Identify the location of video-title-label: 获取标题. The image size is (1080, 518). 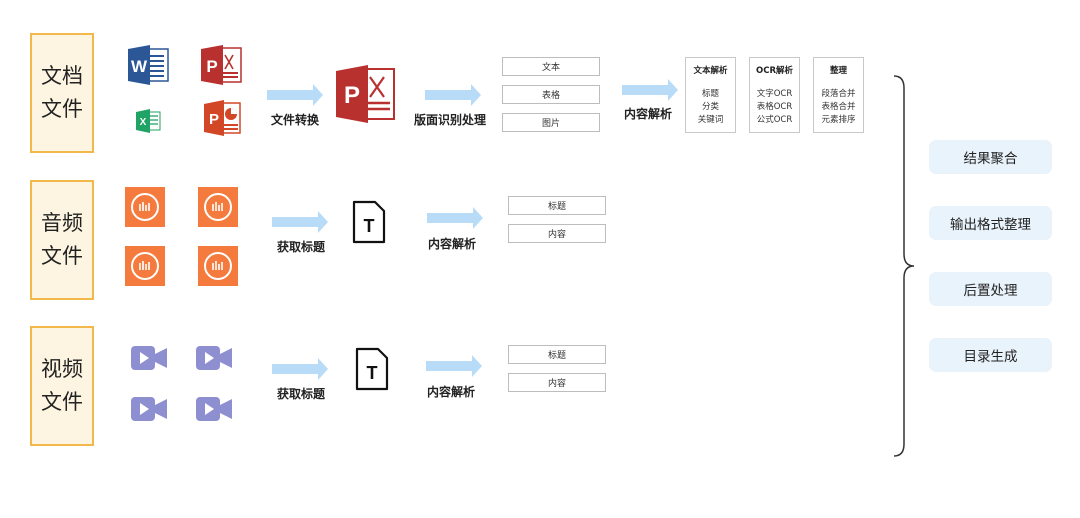
(301, 394).